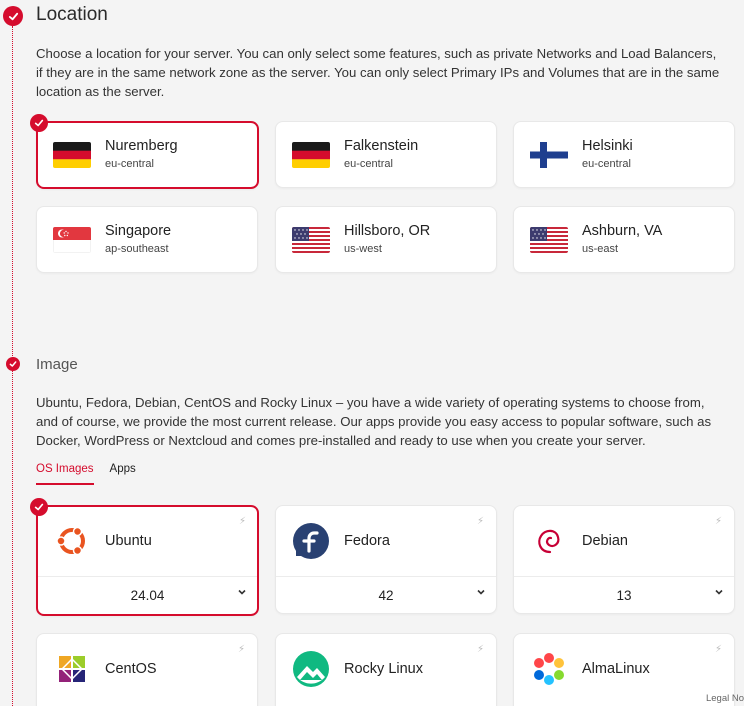  I want to click on os-name: Fedora, so click(367, 541).